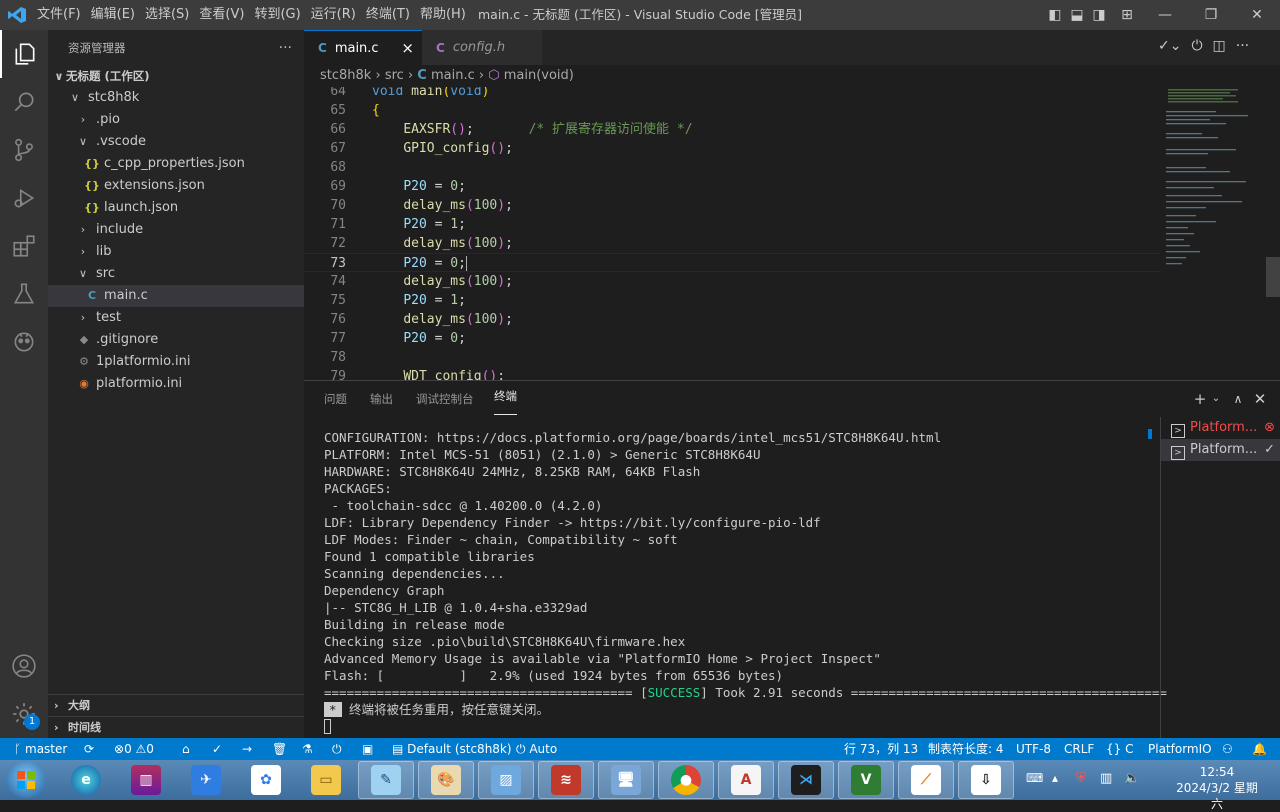 This screenshot has height=812, width=1280. What do you see at coordinates (1127, 15) in the screenshot?
I see `customize-layout-icon: ⊞` at bounding box center [1127, 15].